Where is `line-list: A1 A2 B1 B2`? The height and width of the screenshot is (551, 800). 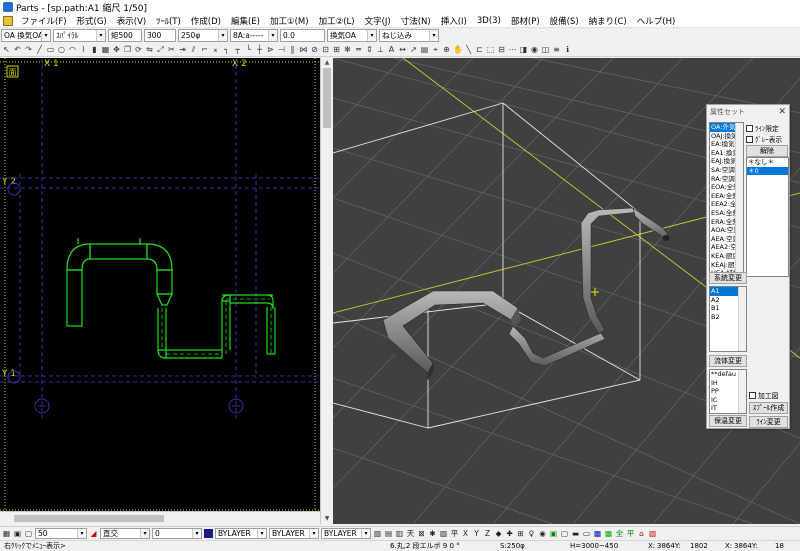 line-list: A1 A2 B1 B2 is located at coordinates (728, 319).